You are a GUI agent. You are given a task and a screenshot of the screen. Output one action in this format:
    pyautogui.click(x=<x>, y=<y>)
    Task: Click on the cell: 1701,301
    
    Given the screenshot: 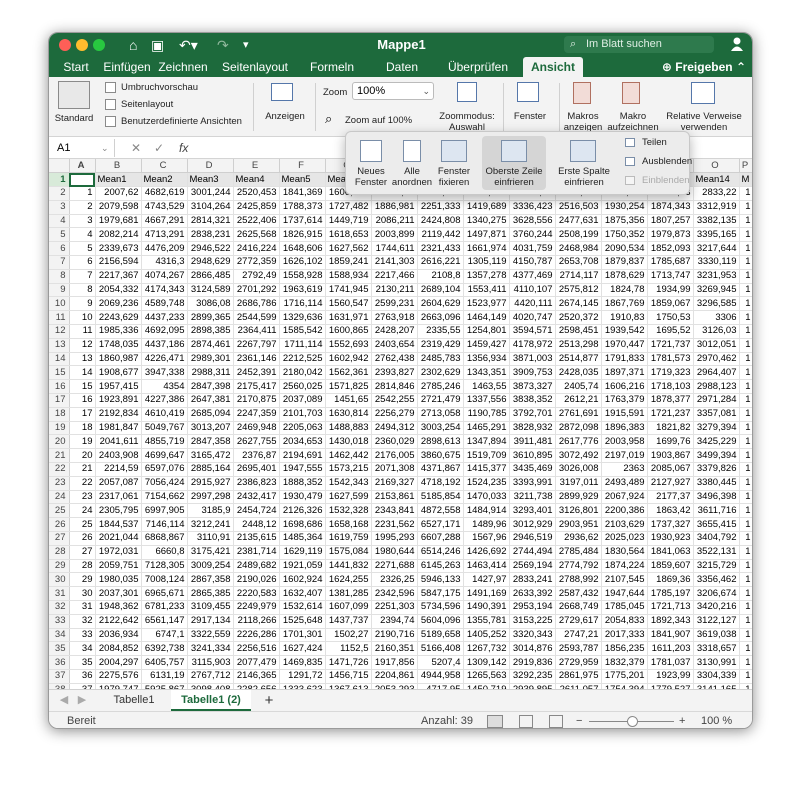 What is the action you would take?
    pyautogui.click(x=302, y=635)
    